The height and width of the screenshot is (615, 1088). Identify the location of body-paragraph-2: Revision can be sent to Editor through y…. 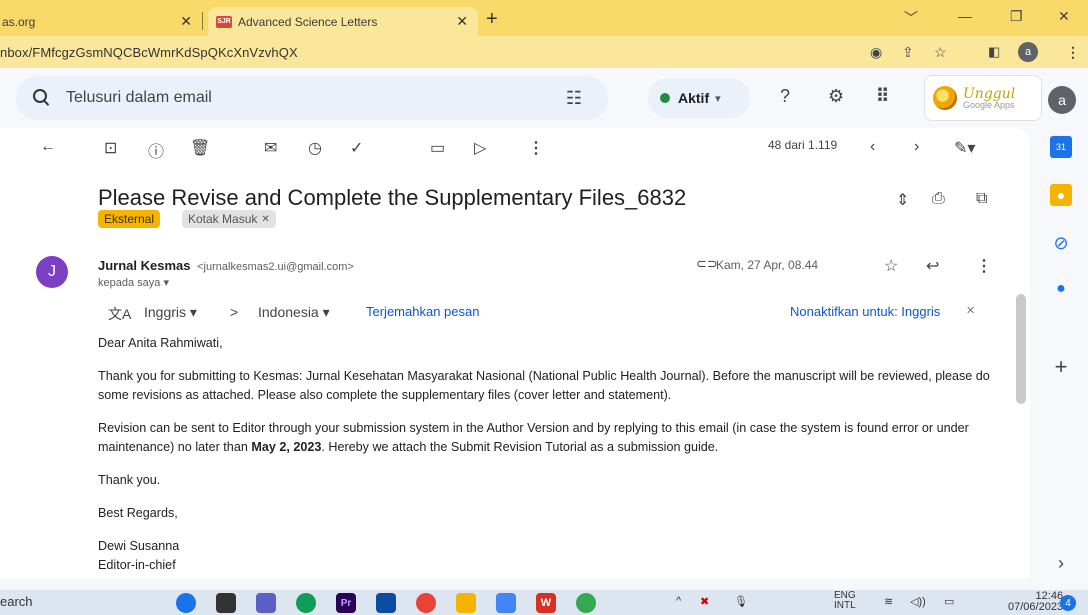
(548, 438).